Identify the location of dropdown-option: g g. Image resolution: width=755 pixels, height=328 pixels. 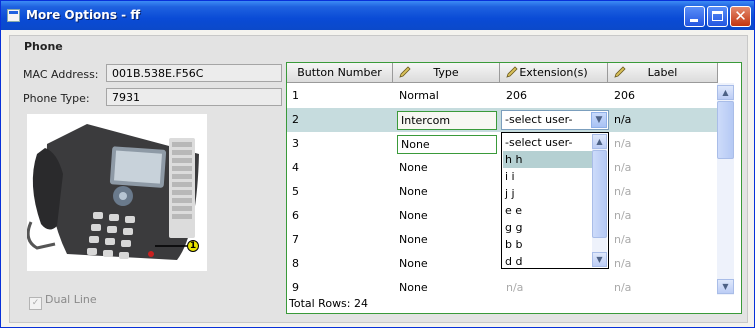
(548, 227).